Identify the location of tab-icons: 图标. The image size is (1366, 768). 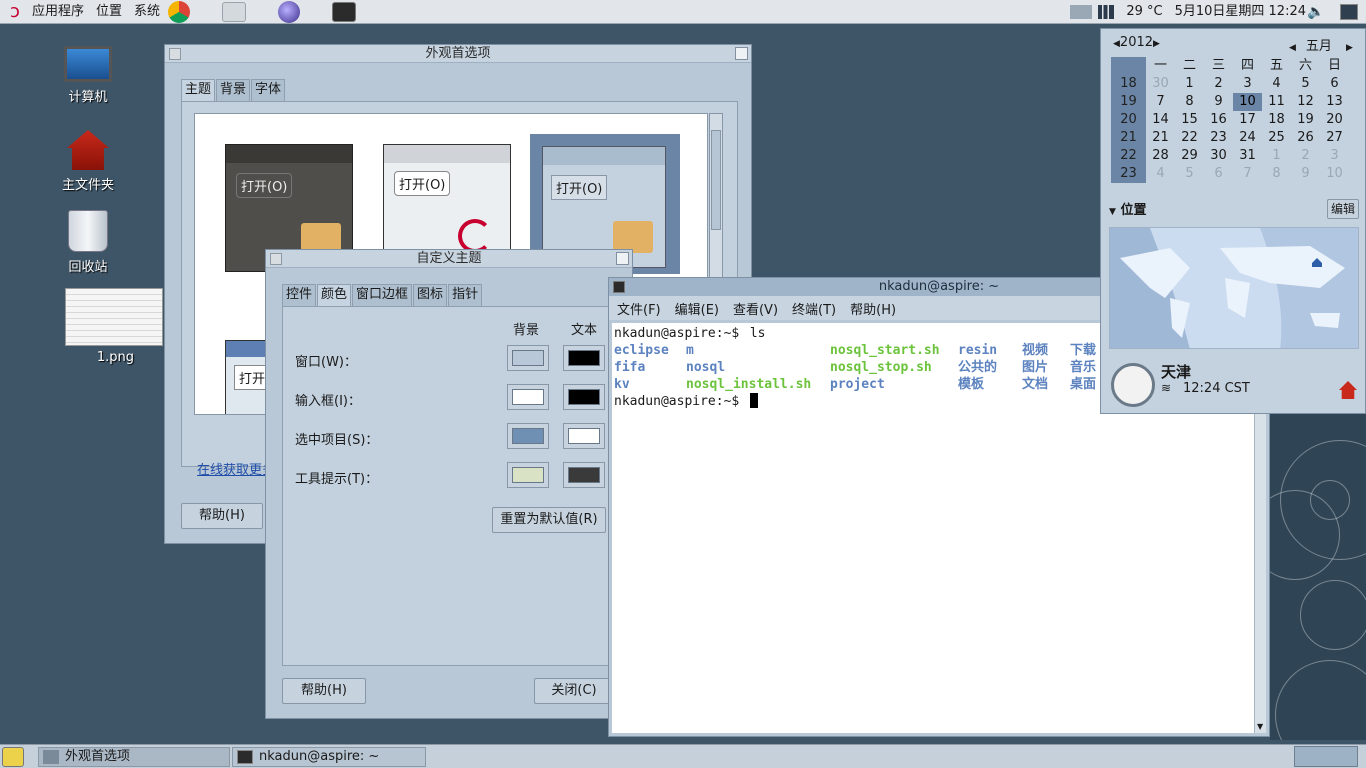
(430, 295).